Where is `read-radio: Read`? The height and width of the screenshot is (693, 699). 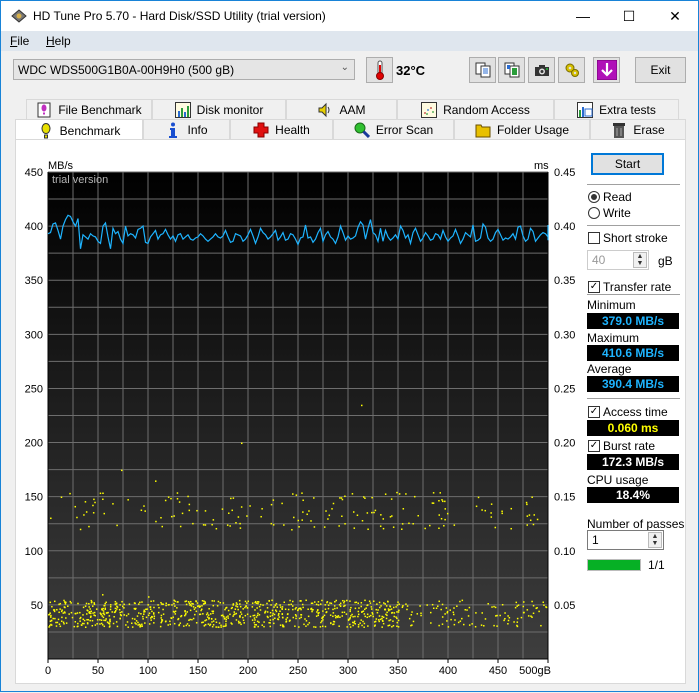
read-radio: Read is located at coordinates (610, 197).